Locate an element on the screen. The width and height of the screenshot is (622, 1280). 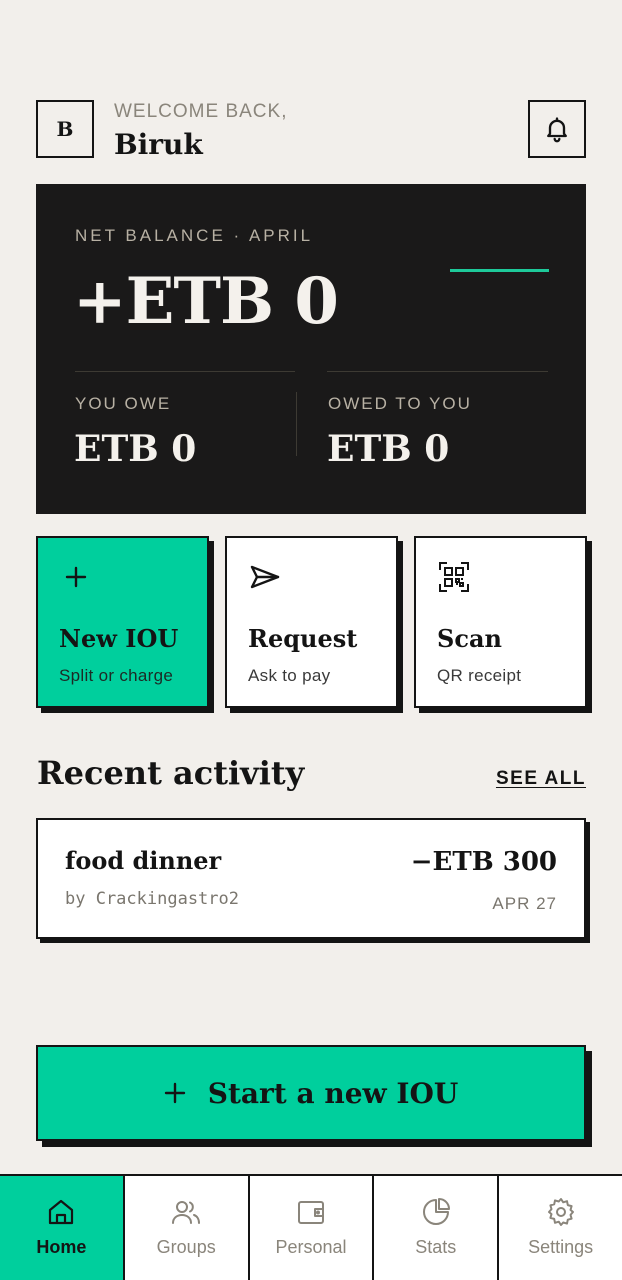
nav-item-settings: Settings is located at coordinates (560, 1228).